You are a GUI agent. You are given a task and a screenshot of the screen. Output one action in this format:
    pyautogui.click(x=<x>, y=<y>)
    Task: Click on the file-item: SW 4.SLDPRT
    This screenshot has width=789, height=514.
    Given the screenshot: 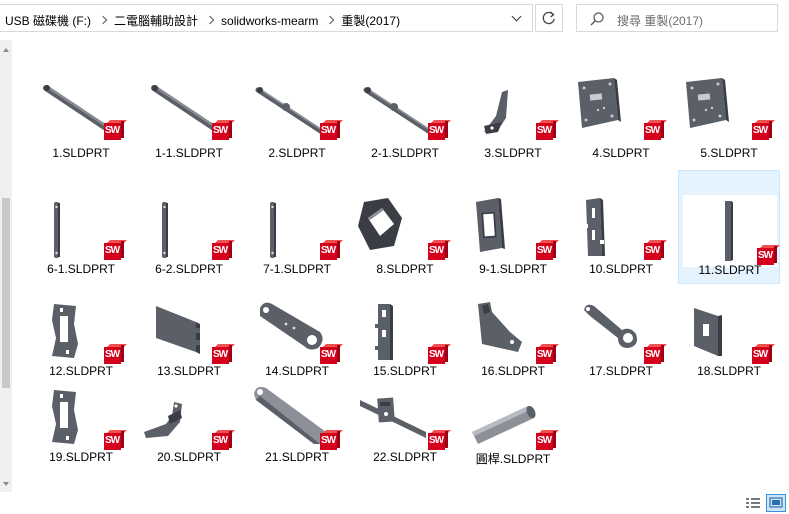 What is the action you would take?
    pyautogui.click(x=621, y=120)
    